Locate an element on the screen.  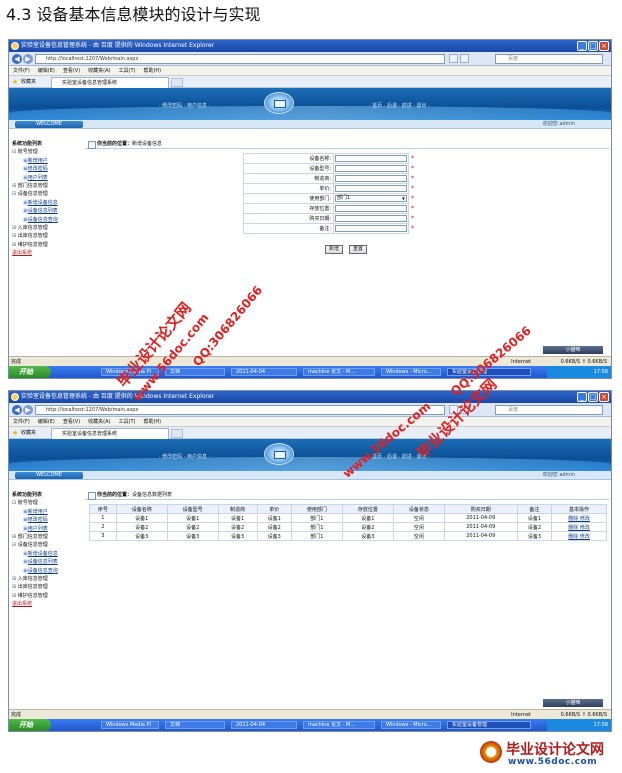
device-model-input is located at coordinates (371, 168).